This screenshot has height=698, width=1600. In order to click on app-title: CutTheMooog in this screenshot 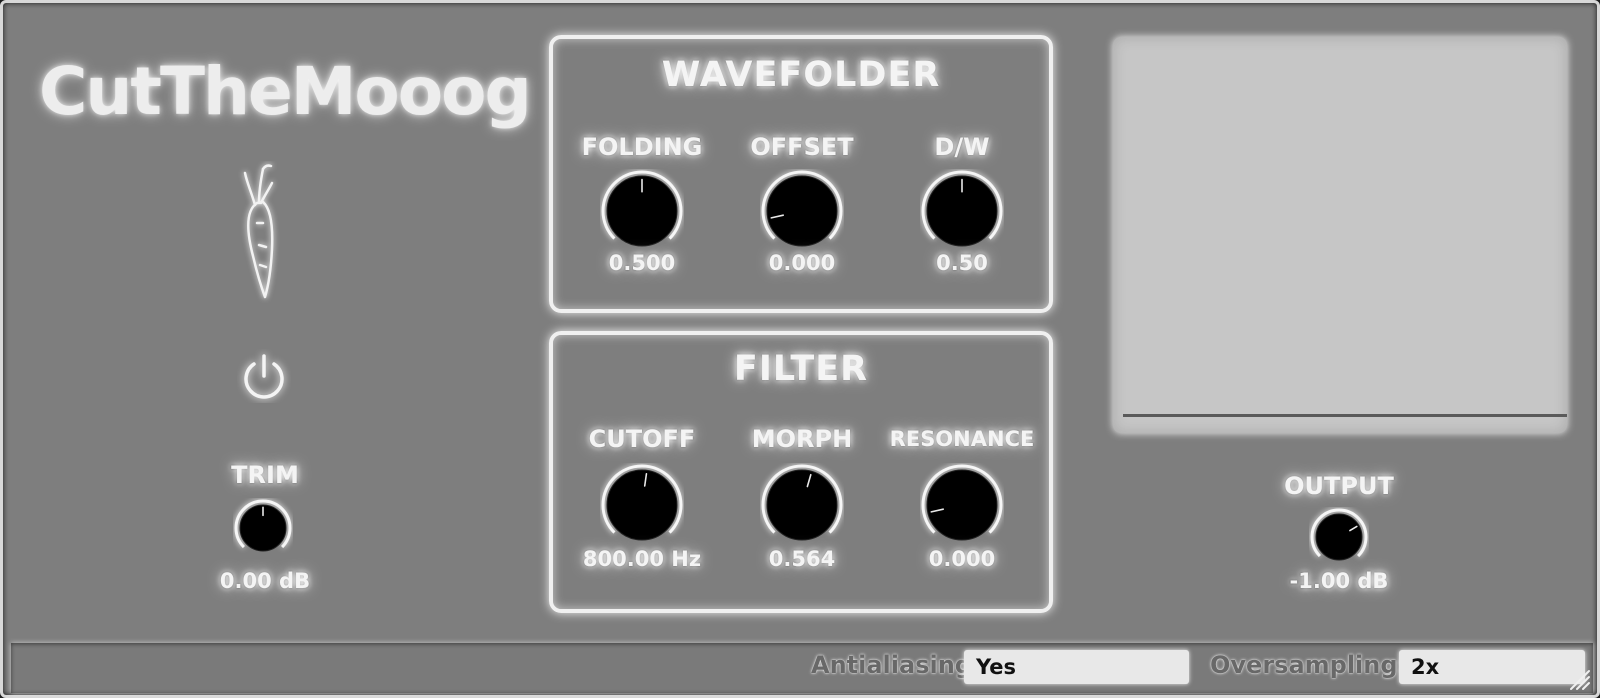, I will do `click(285, 91)`.